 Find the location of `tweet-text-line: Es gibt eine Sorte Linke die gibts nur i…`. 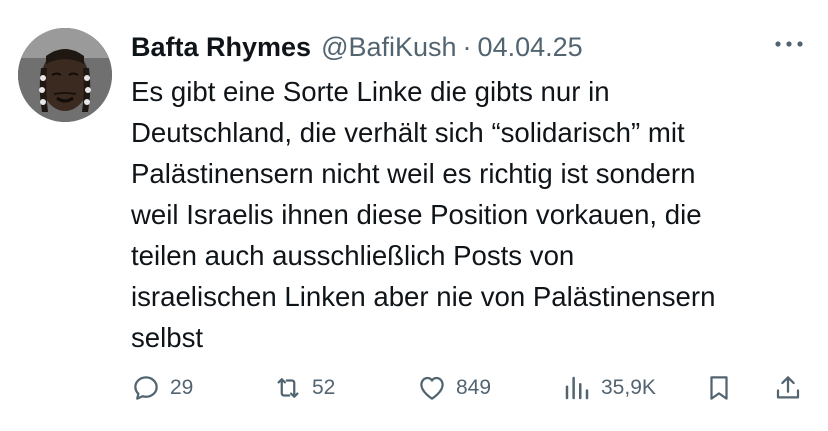

tweet-text-line: Es gibt eine Sorte Linke die gibts nur i… is located at coordinates (370, 91).